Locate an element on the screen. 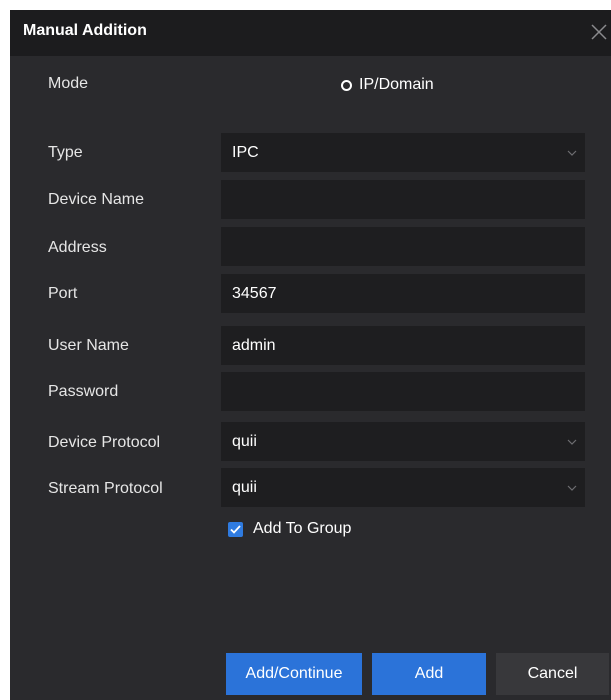  add-to-group-checkbox: Add To Group is located at coordinates (289, 529).